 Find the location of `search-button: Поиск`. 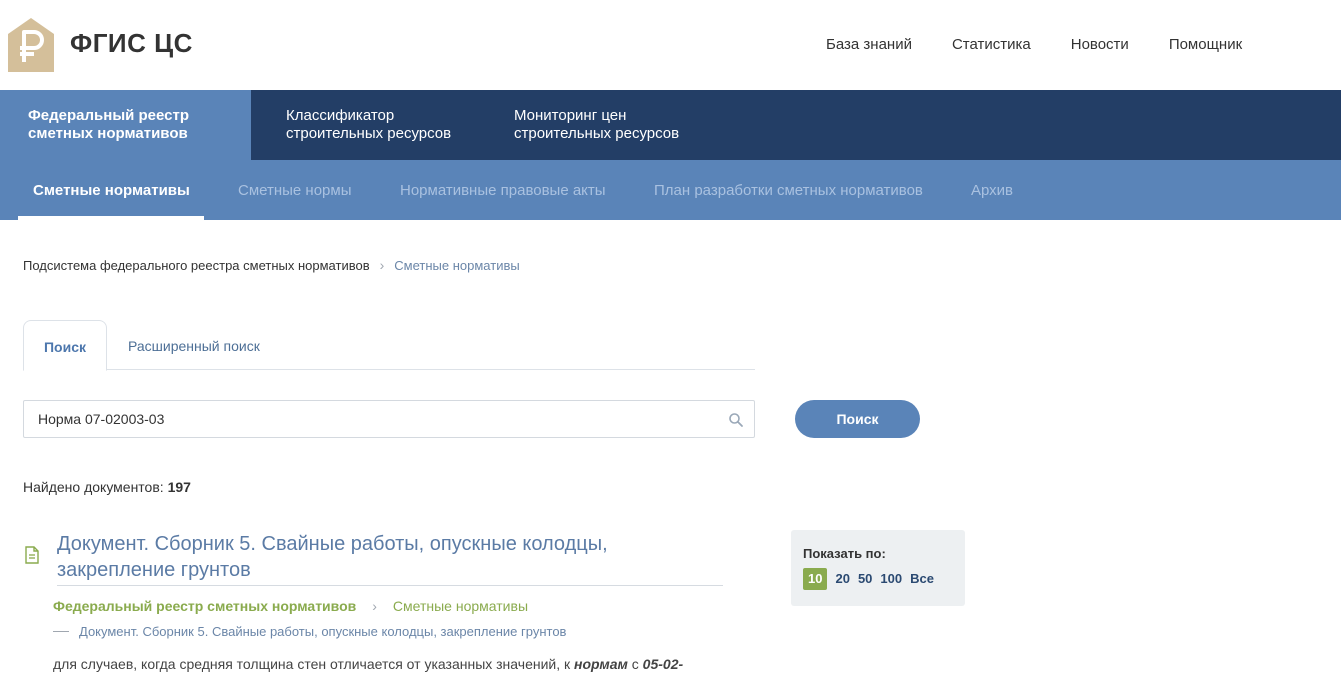

search-button: Поиск is located at coordinates (857, 419).